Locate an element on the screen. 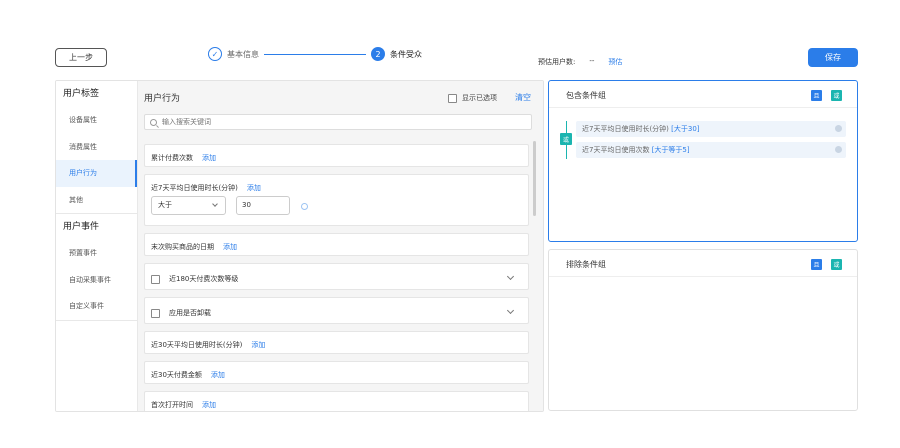 The width and height of the screenshot is (900, 448). condition-card-expanded: 近7天平均日使用时长(分钟) 添加 大于 30 is located at coordinates (336, 200).